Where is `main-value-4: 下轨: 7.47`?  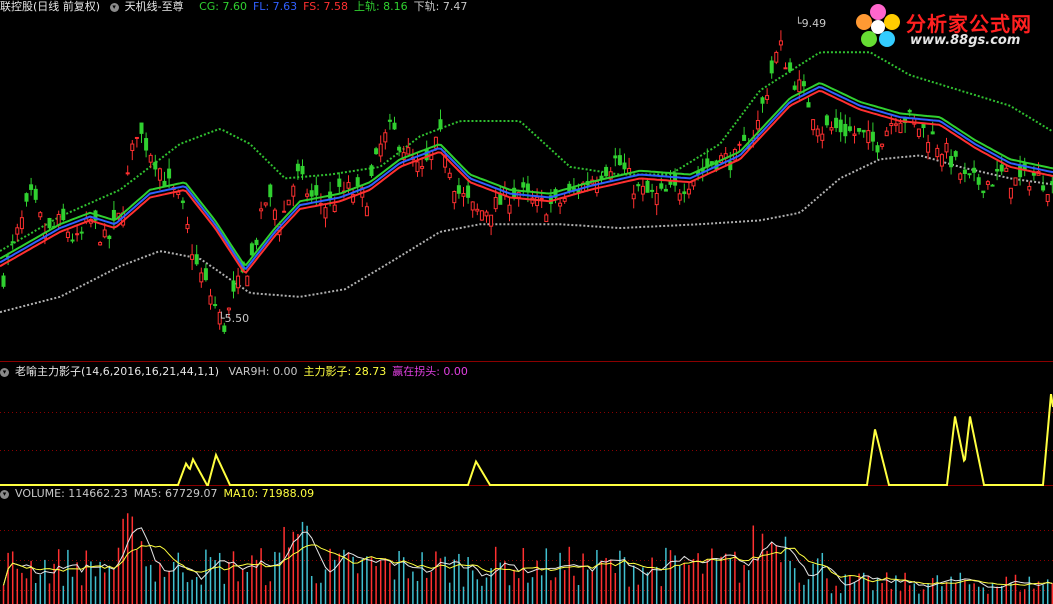
main-value-4: 下轨: 7.47 is located at coordinates (440, 6).